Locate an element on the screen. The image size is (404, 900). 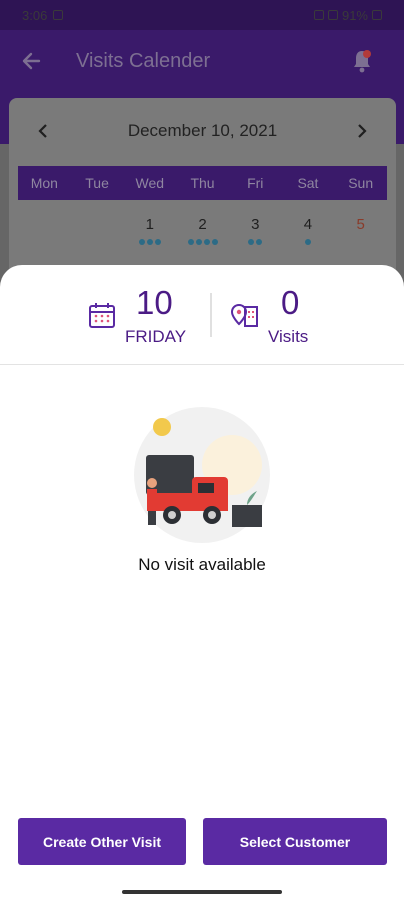
home-gesture-handle is located at coordinates (202, 892).